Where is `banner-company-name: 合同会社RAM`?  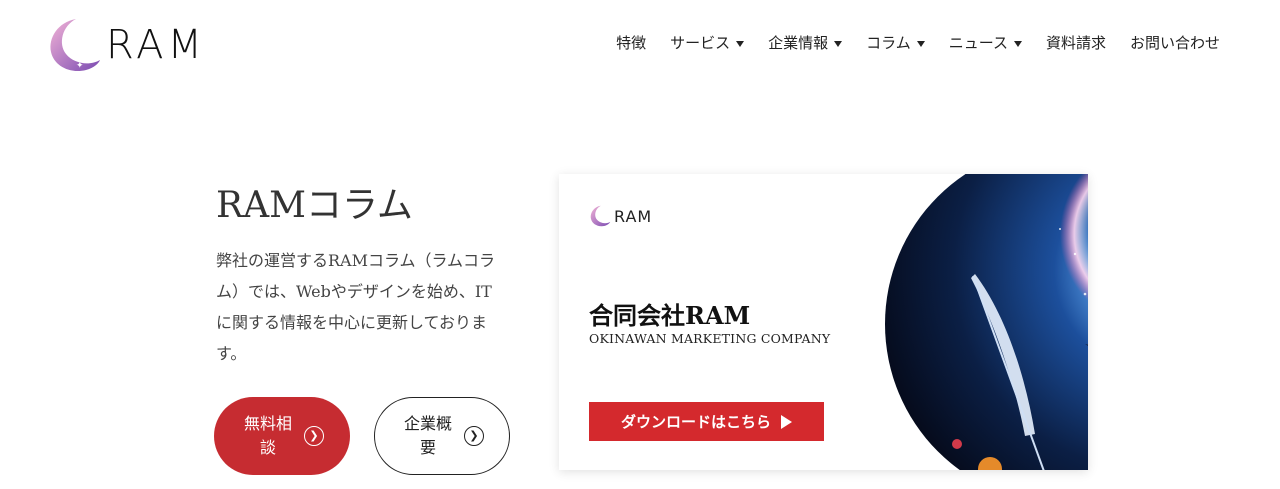
banner-company-name: 合同会社RAM is located at coordinates (670, 315).